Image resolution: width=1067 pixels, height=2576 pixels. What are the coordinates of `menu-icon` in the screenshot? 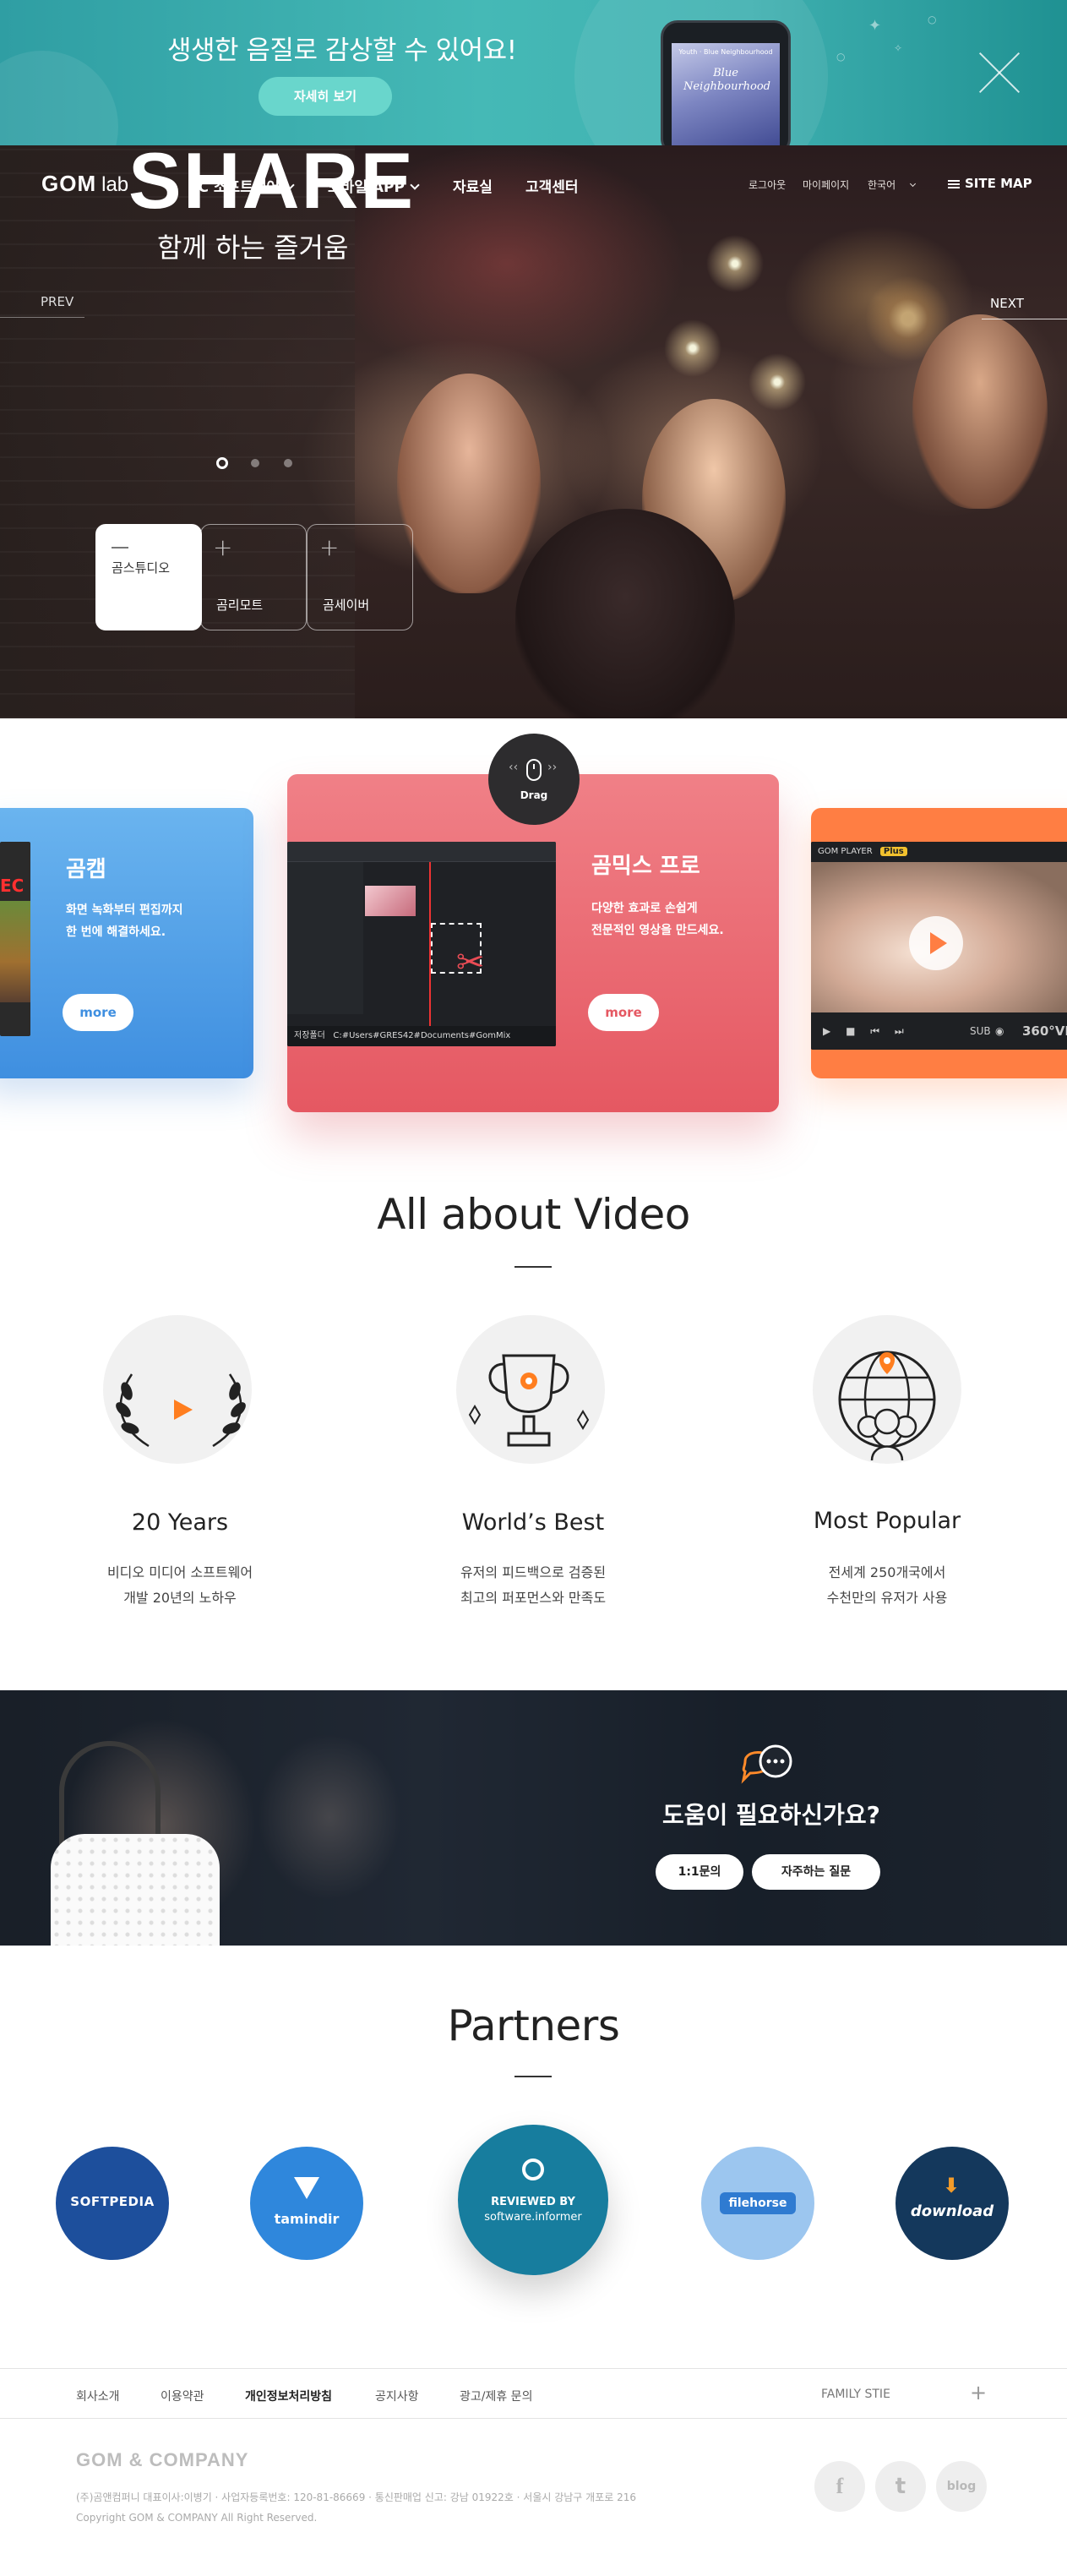 It's located at (954, 184).